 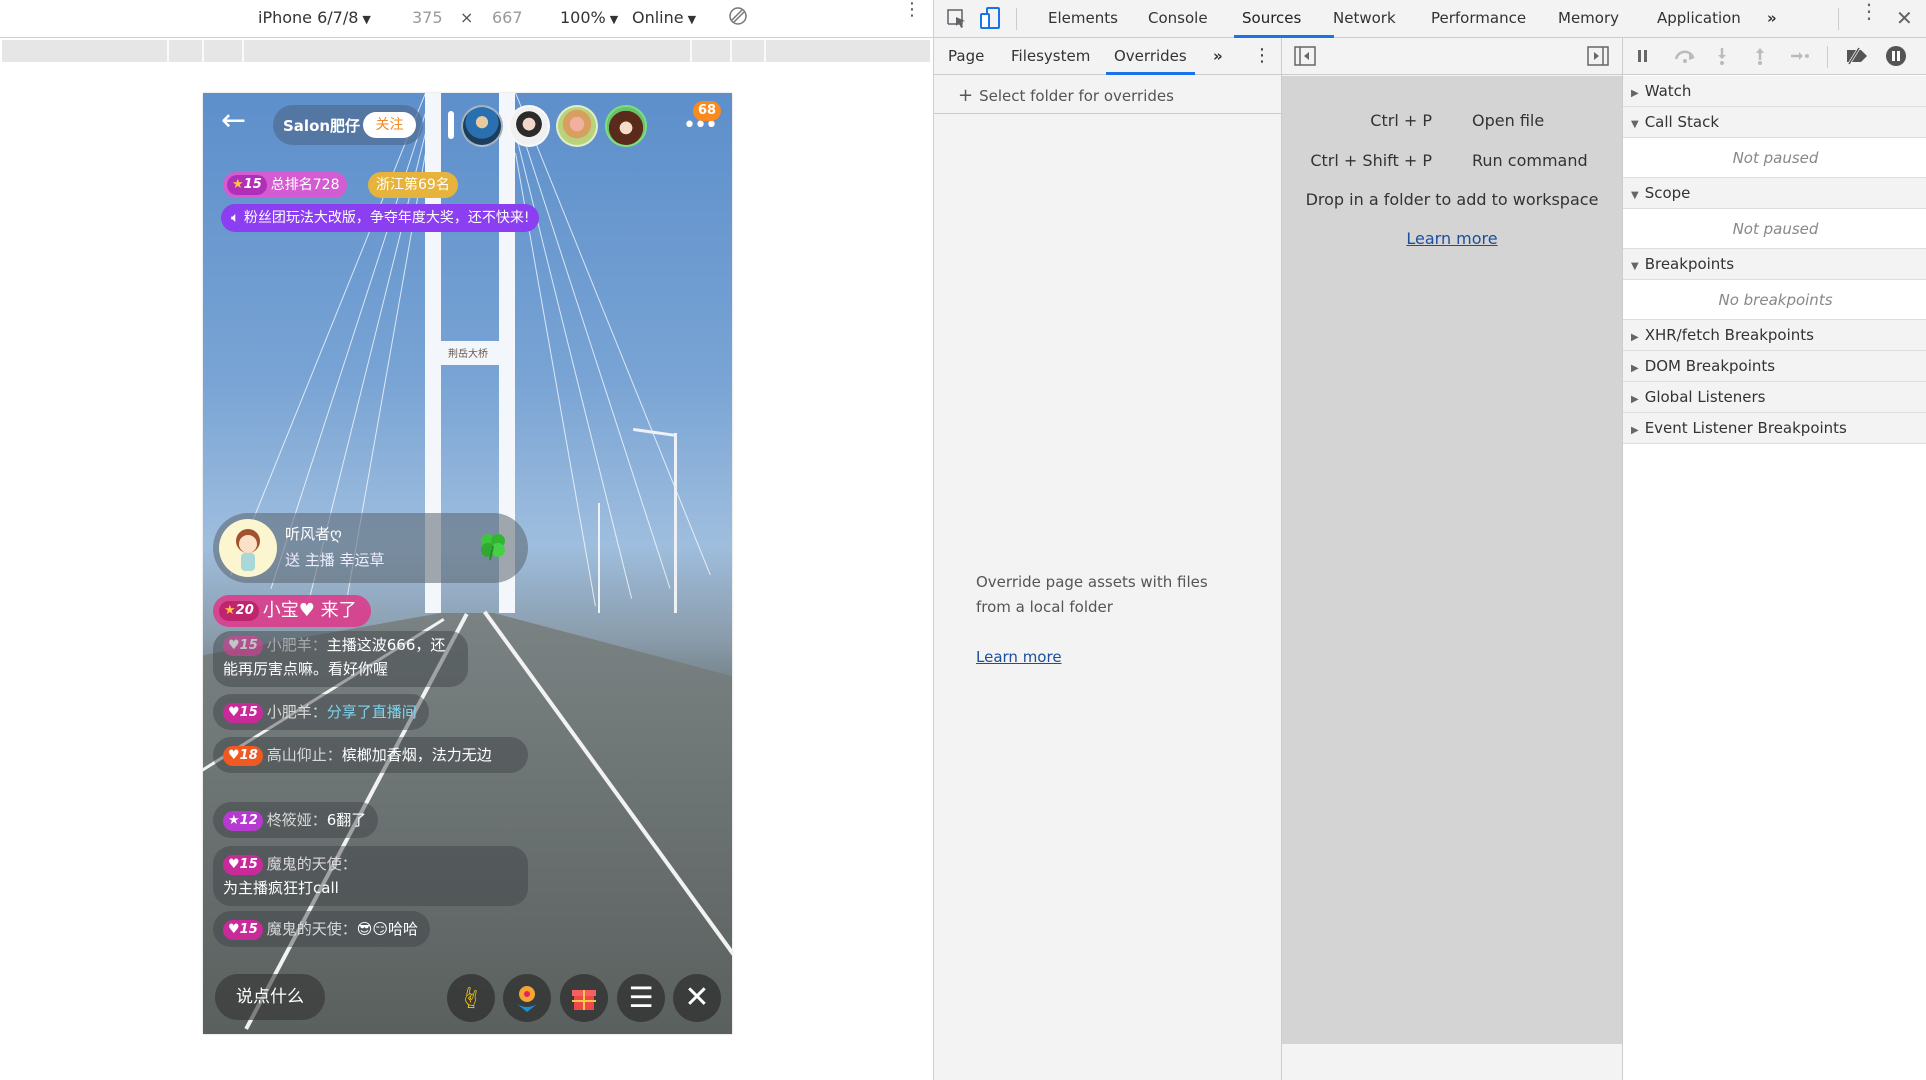 What do you see at coordinates (1772, 18) in the screenshot?
I see `more-tabs-icon: »` at bounding box center [1772, 18].